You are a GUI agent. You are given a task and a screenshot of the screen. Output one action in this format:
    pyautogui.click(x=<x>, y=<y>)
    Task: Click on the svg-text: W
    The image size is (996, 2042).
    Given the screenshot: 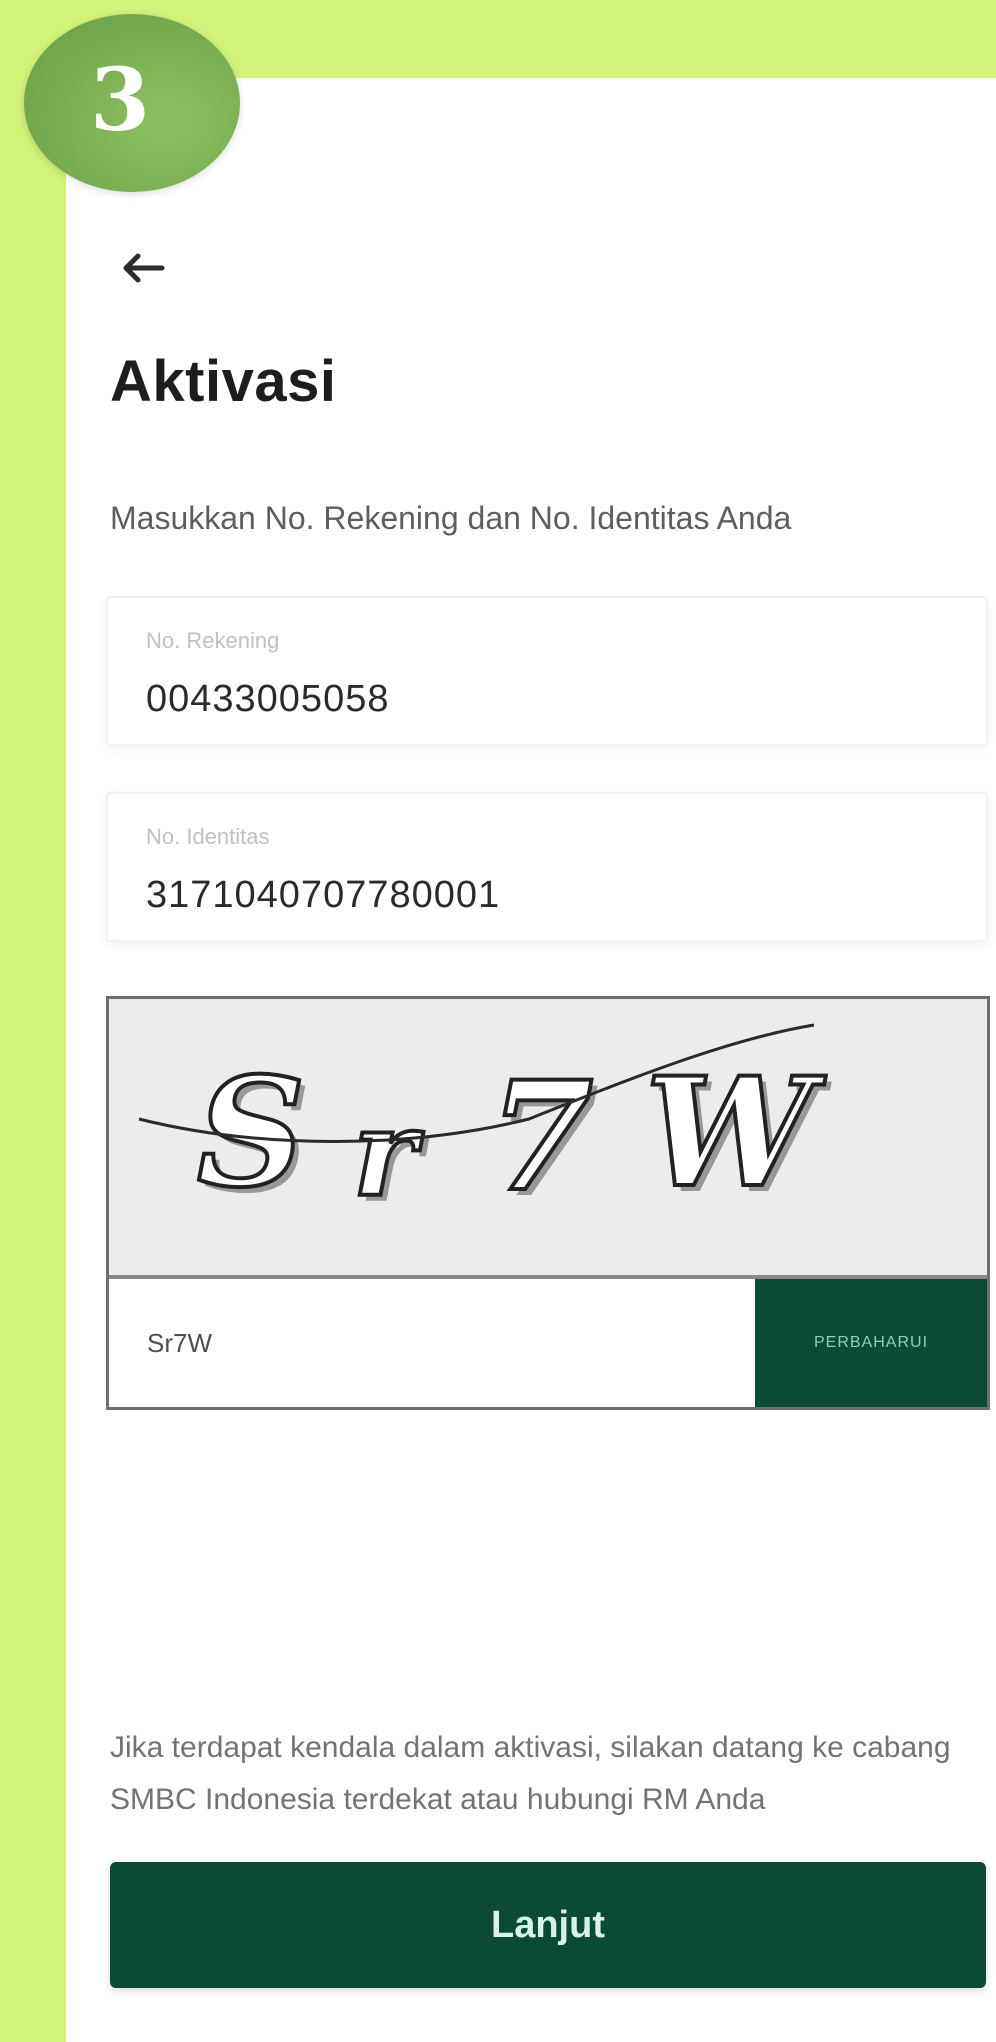 What is the action you would take?
    pyautogui.click(x=735, y=1133)
    